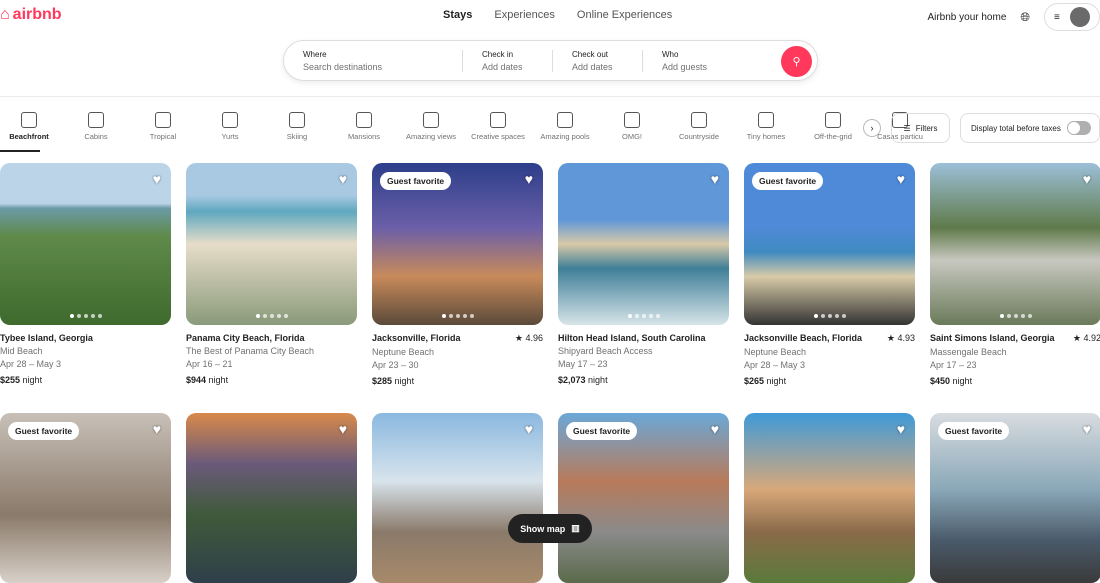  I want to click on user-menu-button: ≡, so click(1072, 17).